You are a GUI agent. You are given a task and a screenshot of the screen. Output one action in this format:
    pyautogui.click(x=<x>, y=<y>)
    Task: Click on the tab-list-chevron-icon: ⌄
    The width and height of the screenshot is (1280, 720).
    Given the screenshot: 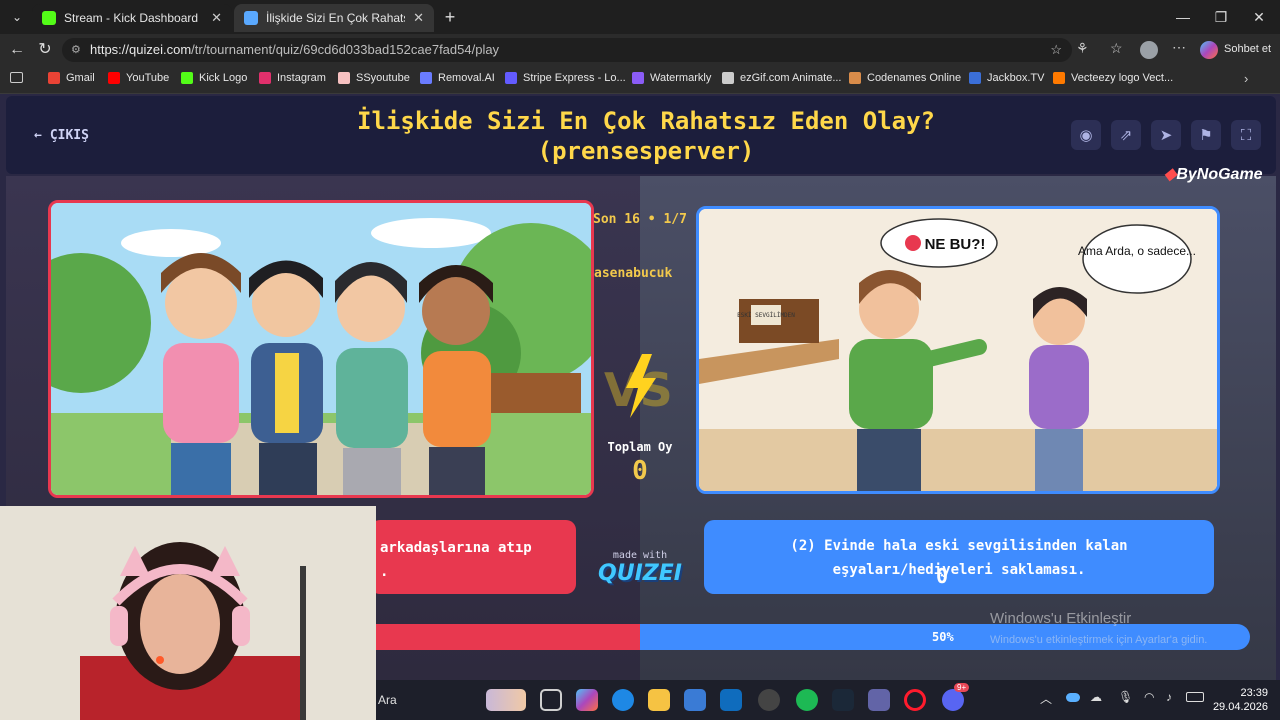 What is the action you would take?
    pyautogui.click(x=17, y=17)
    